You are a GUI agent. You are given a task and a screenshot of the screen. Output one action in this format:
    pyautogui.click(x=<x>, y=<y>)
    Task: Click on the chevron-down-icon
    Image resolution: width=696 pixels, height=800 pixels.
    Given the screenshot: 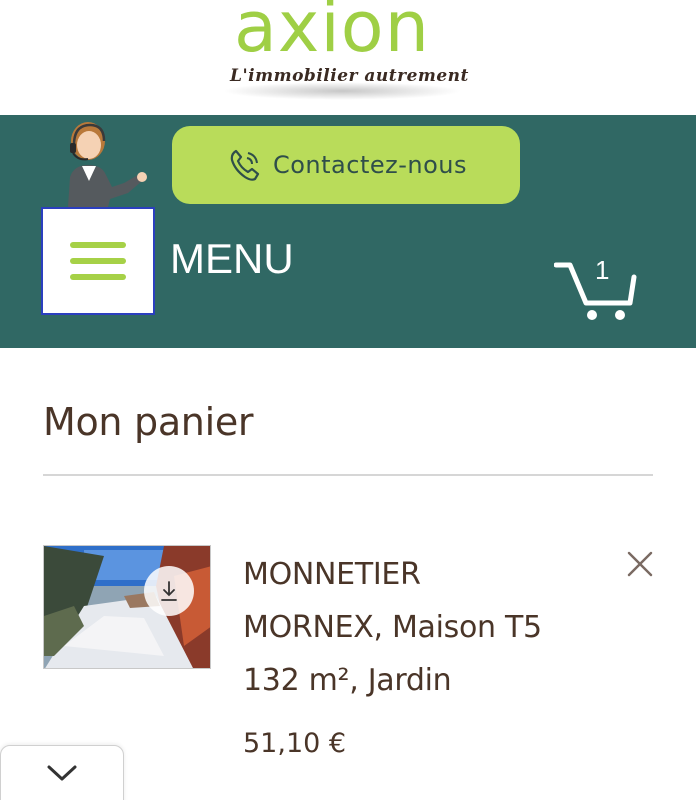 What is the action you would take?
    pyautogui.click(x=62, y=773)
    